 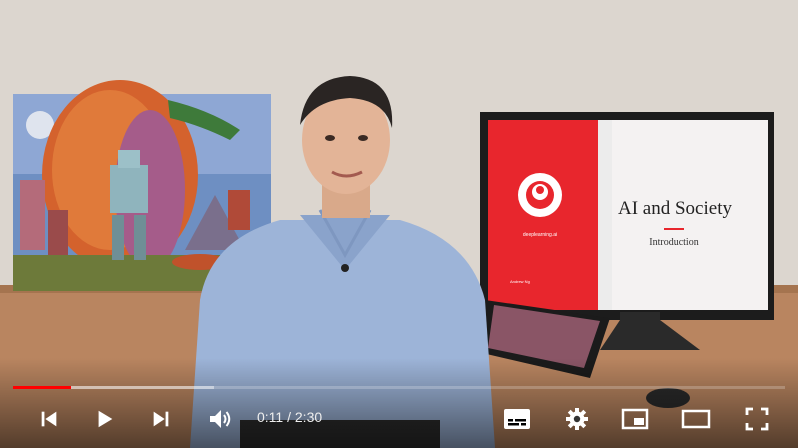 I want to click on slide-subtitle: Introduction, so click(x=673, y=242).